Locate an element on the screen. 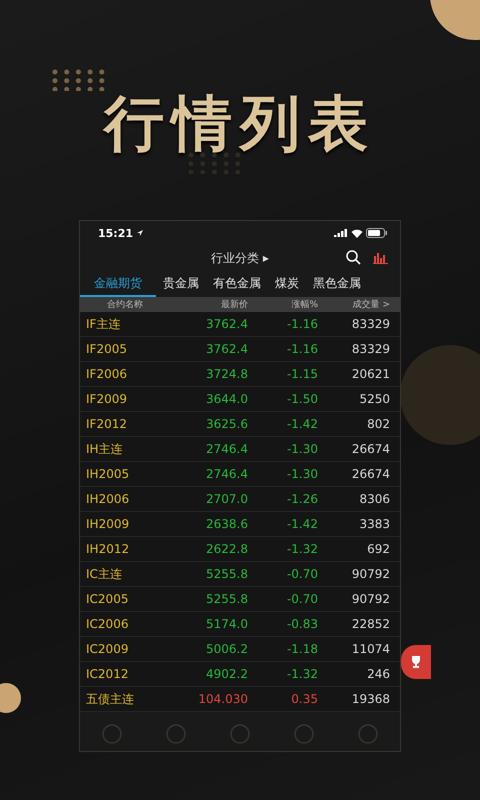  quote-row: IC2006 5174.0 -0.83 22852 is located at coordinates (240, 624).